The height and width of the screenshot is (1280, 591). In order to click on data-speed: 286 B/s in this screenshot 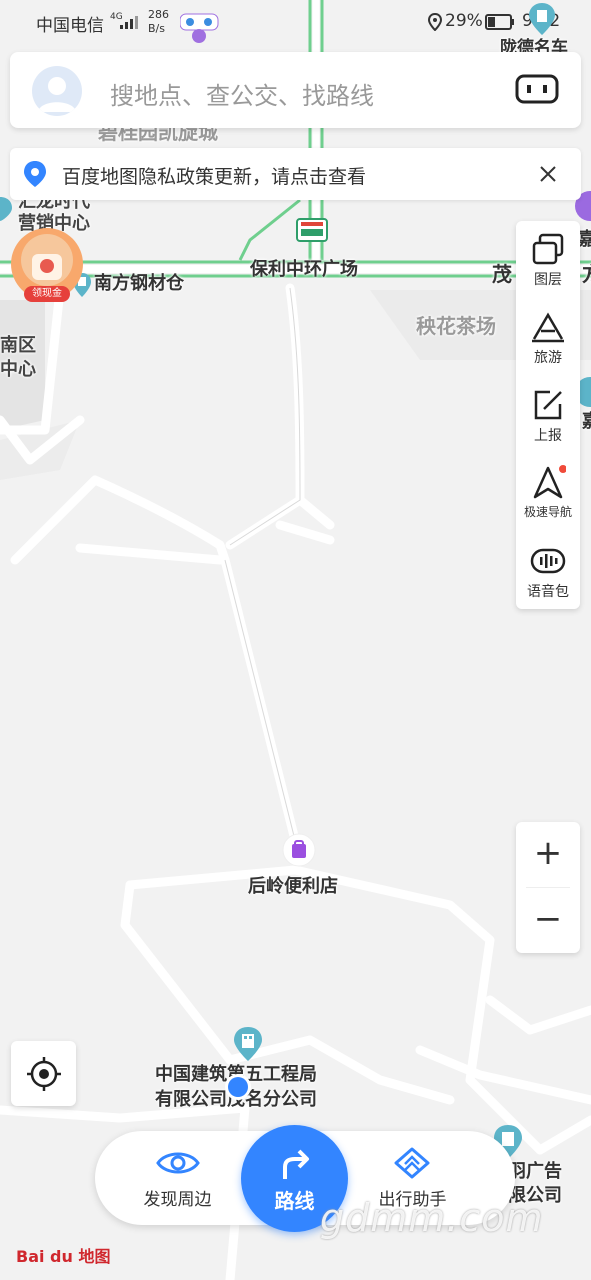, I will do `click(158, 21)`.